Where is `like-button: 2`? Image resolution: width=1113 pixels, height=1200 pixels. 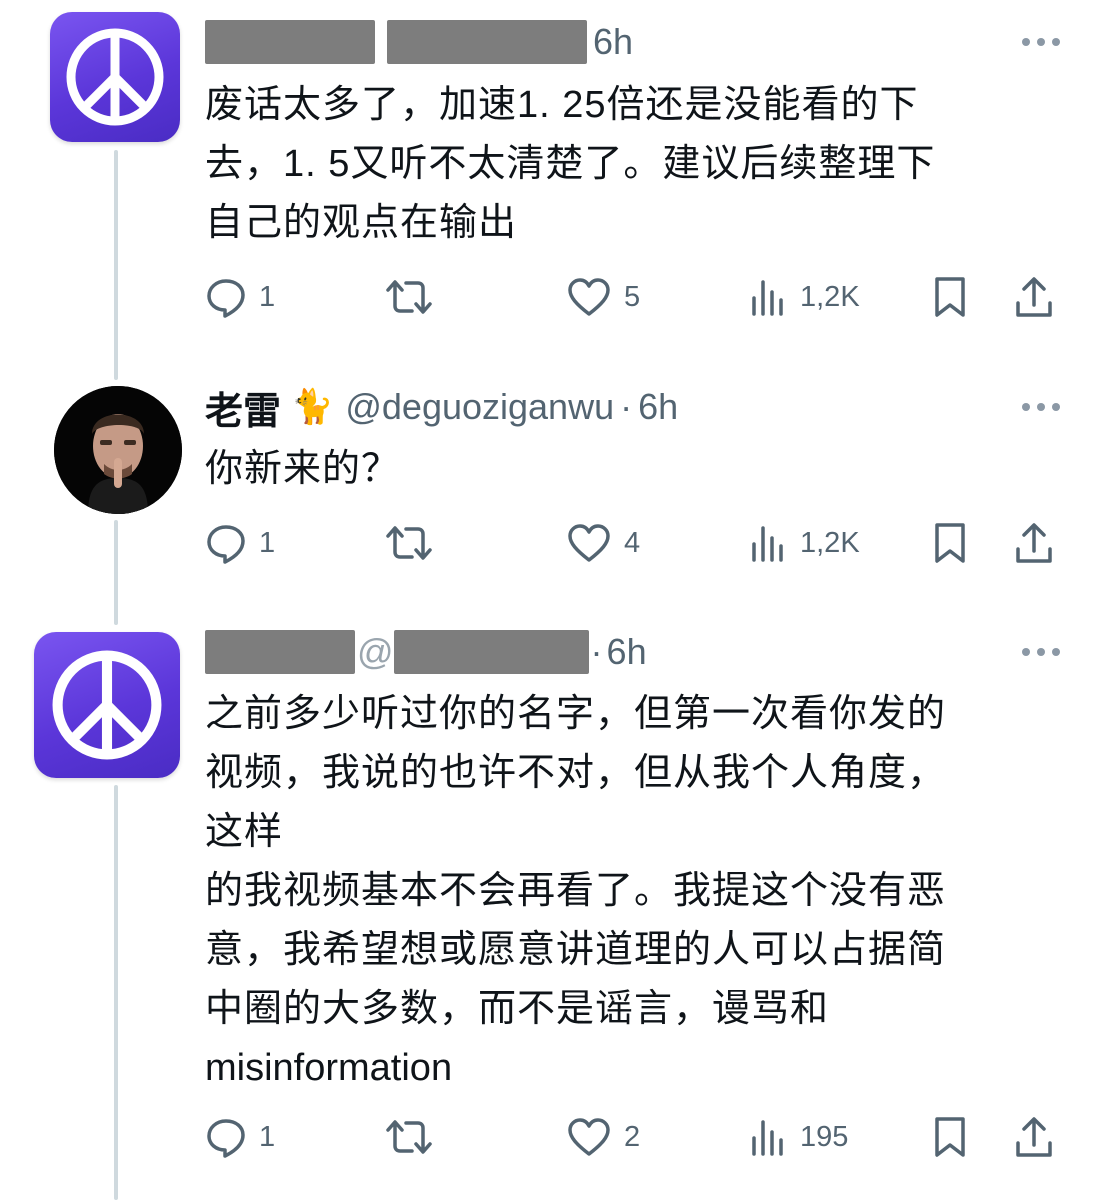 like-button: 2 is located at coordinates (603, 1137).